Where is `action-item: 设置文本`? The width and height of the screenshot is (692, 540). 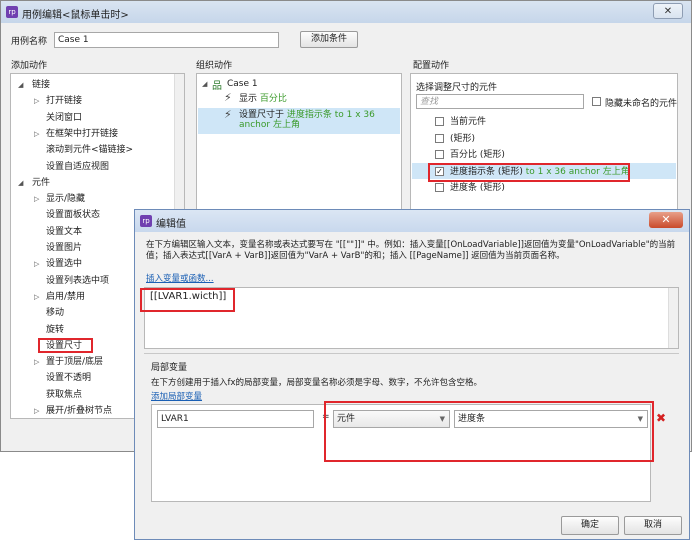 action-item: 设置文本 is located at coordinates (64, 232).